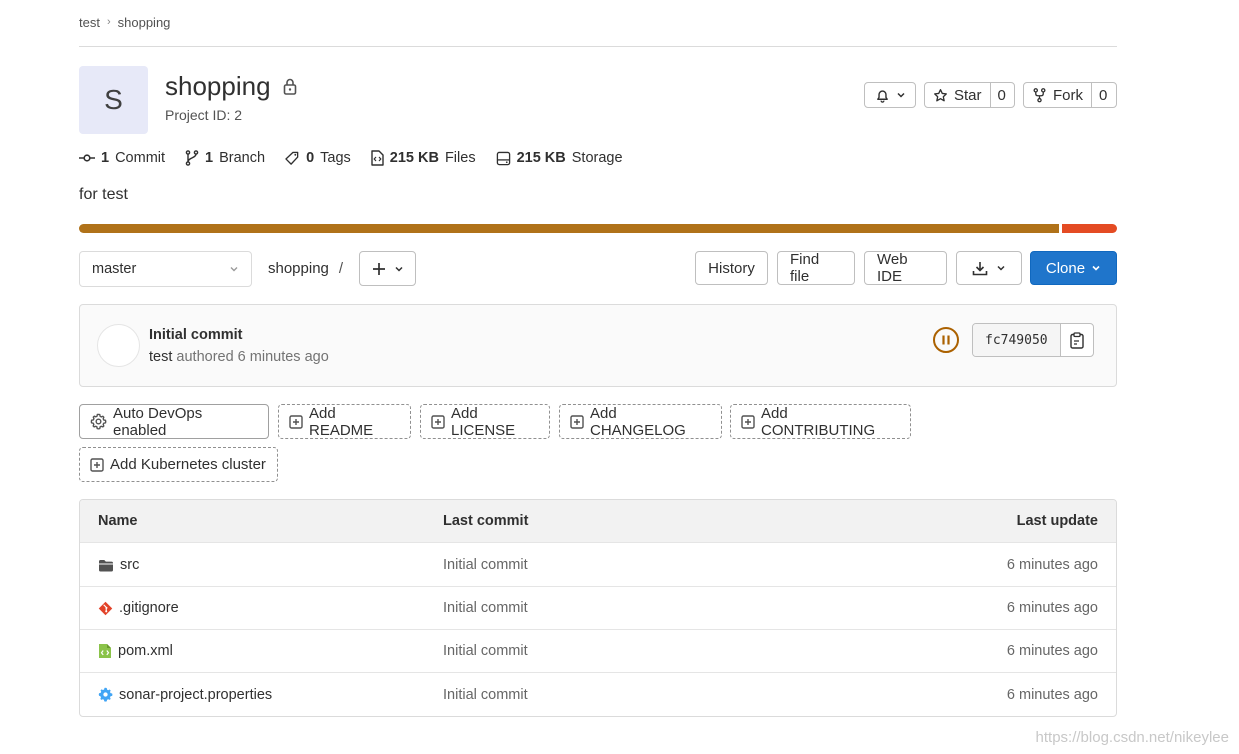 Image resolution: width=1239 pixels, height=754 pixels. Describe the element at coordinates (129, 565) in the screenshot. I see `file-name: src` at that location.